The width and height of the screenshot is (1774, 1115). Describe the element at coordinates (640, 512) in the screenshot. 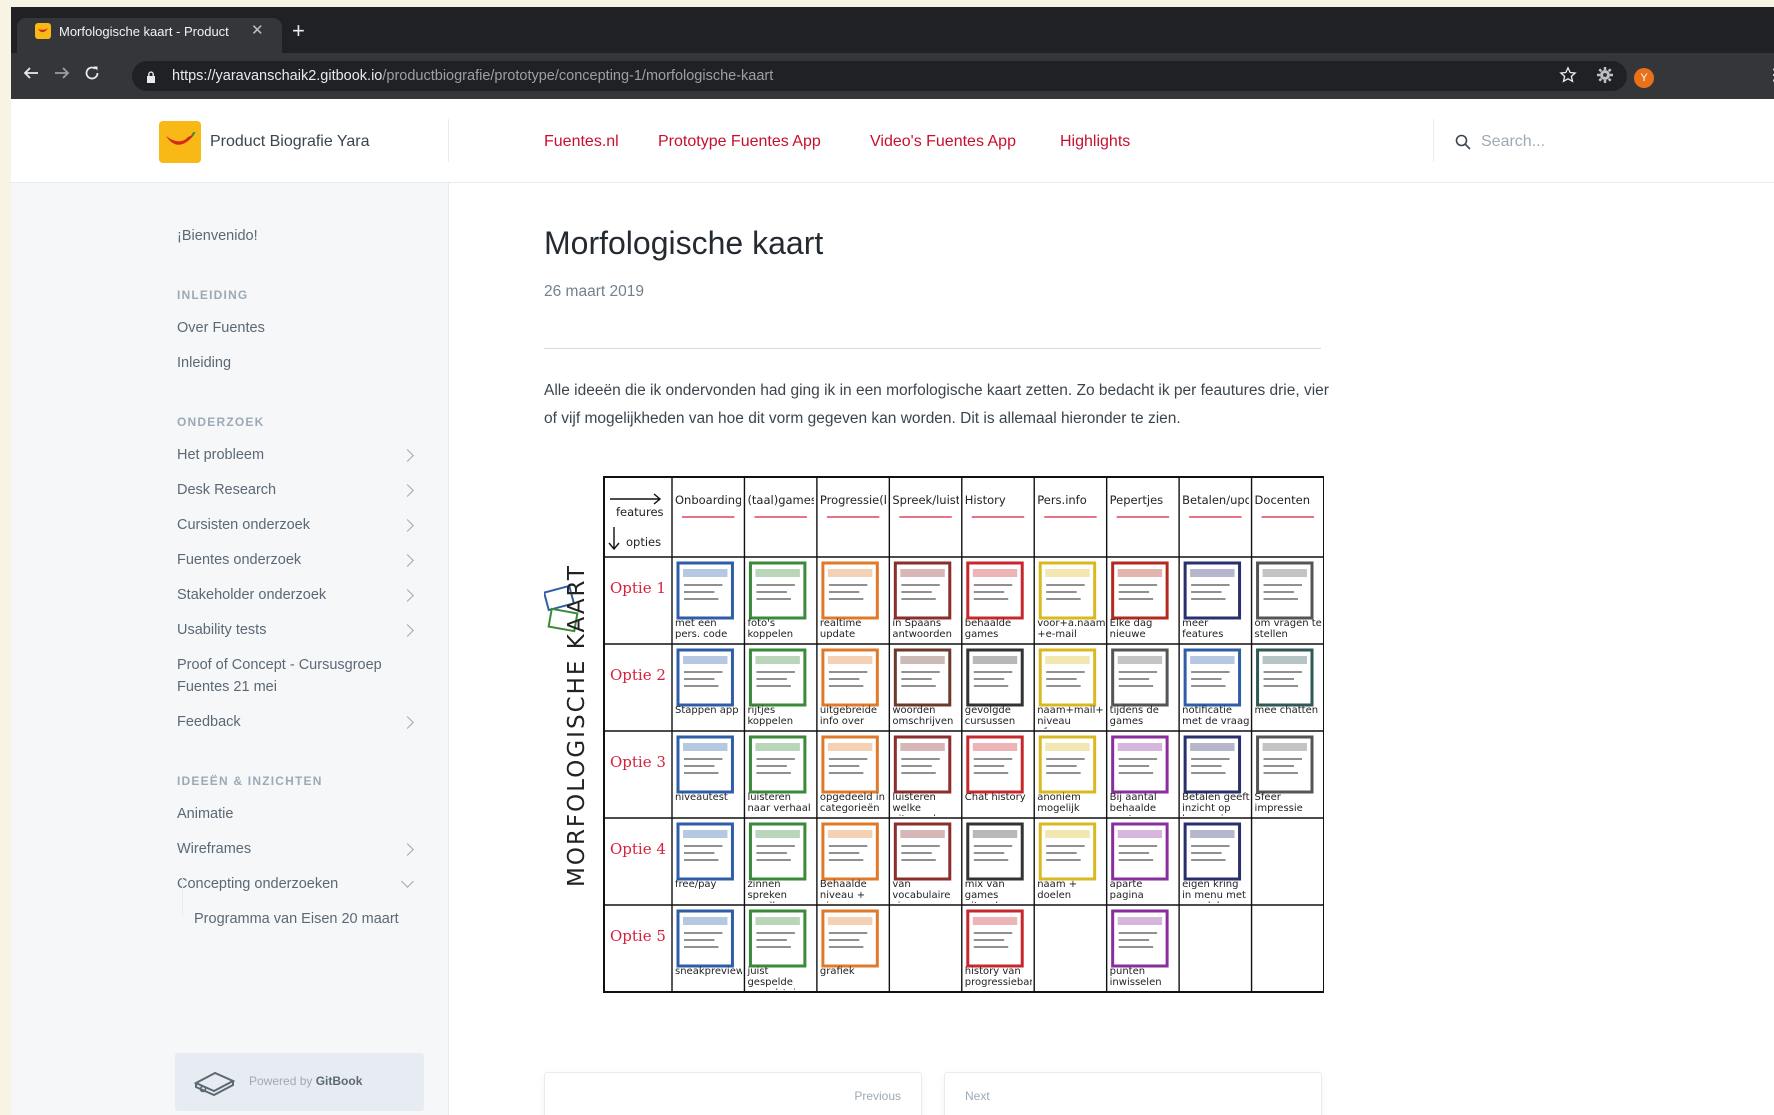

I see `corner-features-label: features` at that location.